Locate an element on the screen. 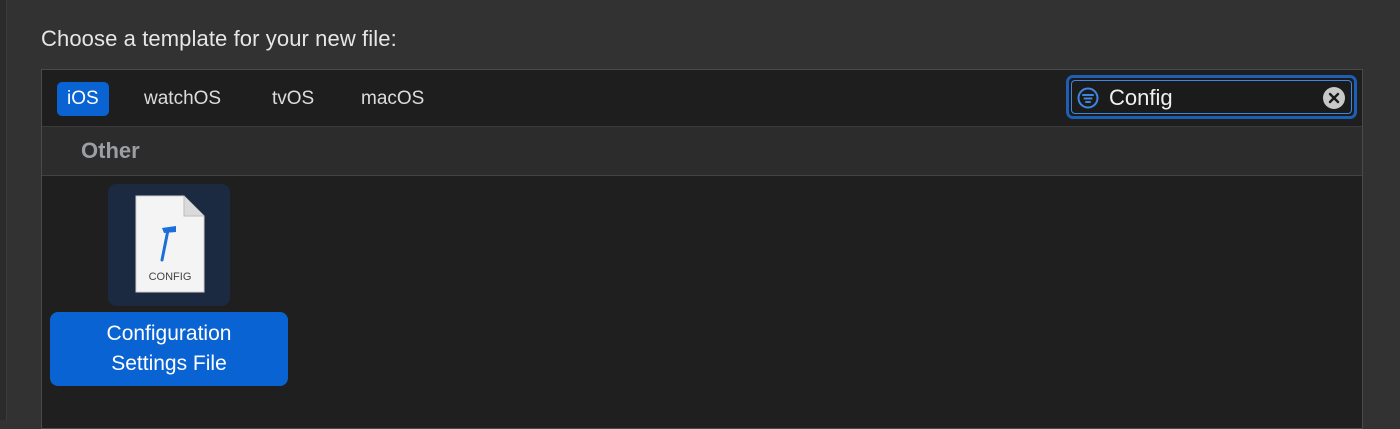  clear-icon is located at coordinates (1334, 98).